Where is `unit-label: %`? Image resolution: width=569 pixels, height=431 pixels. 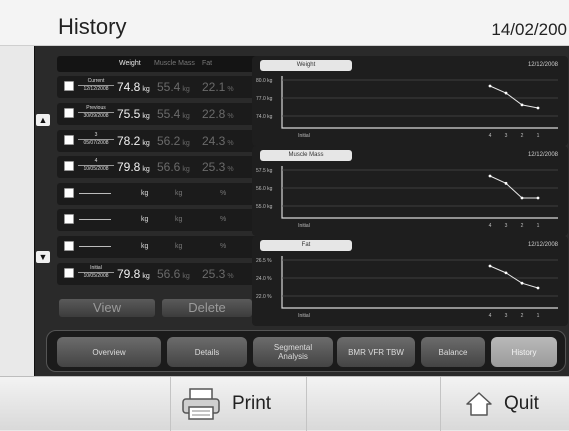 unit-label: % is located at coordinates (223, 246).